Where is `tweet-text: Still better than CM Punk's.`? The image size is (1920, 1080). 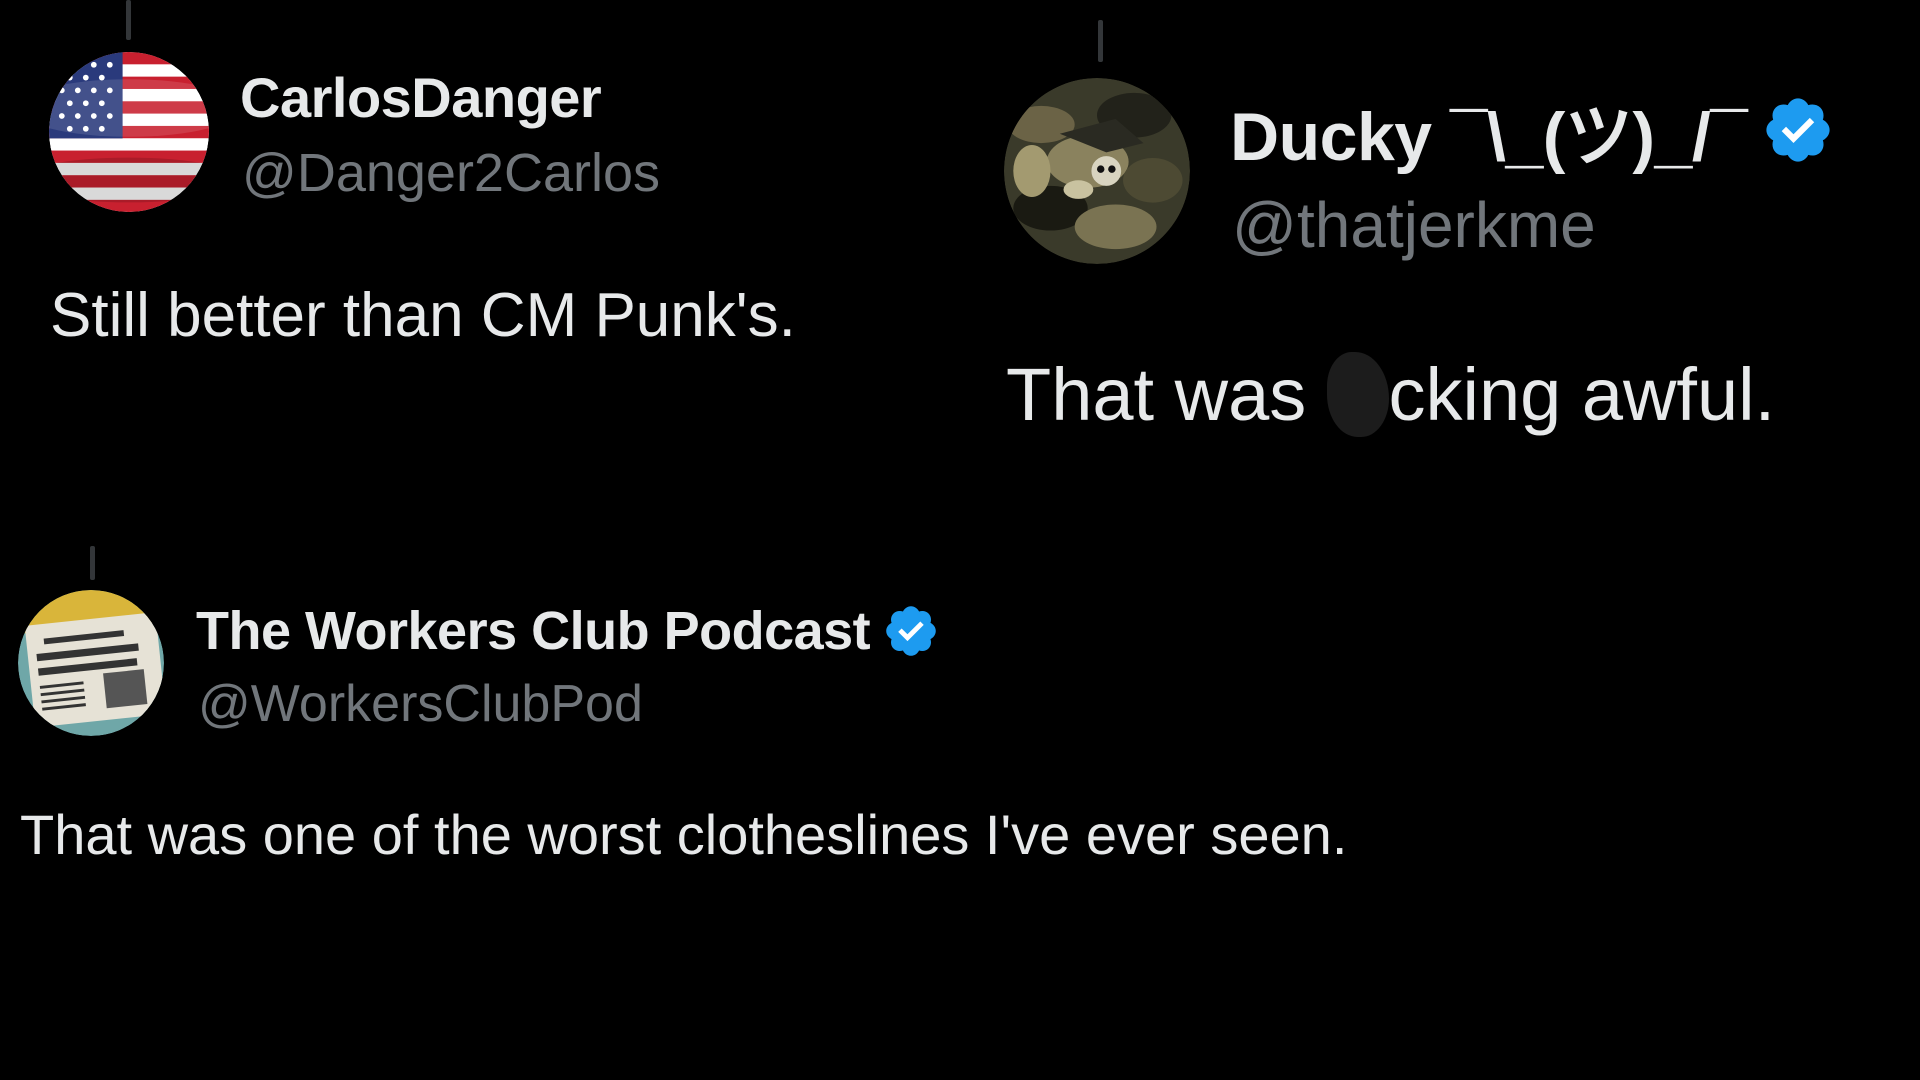 tweet-text: Still better than CM Punk's. is located at coordinates (423, 315).